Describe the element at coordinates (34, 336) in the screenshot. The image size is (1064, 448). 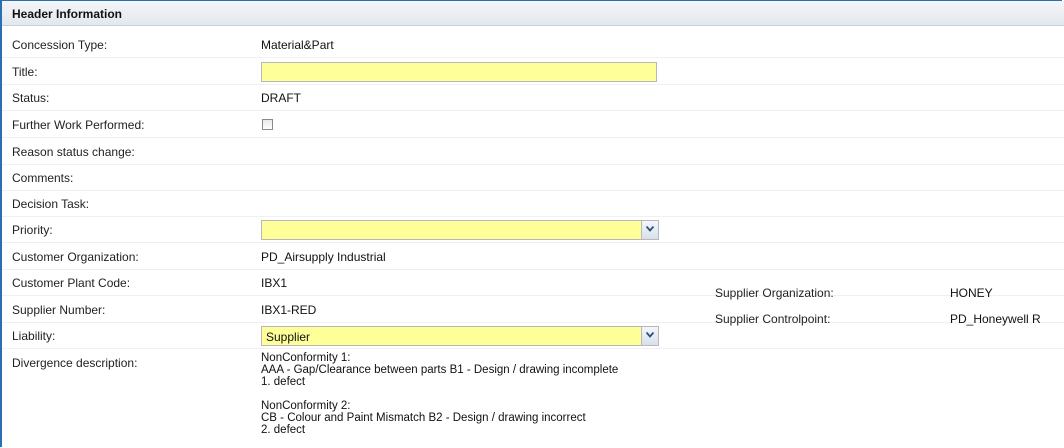
I see `liability-label: Liability:` at that location.